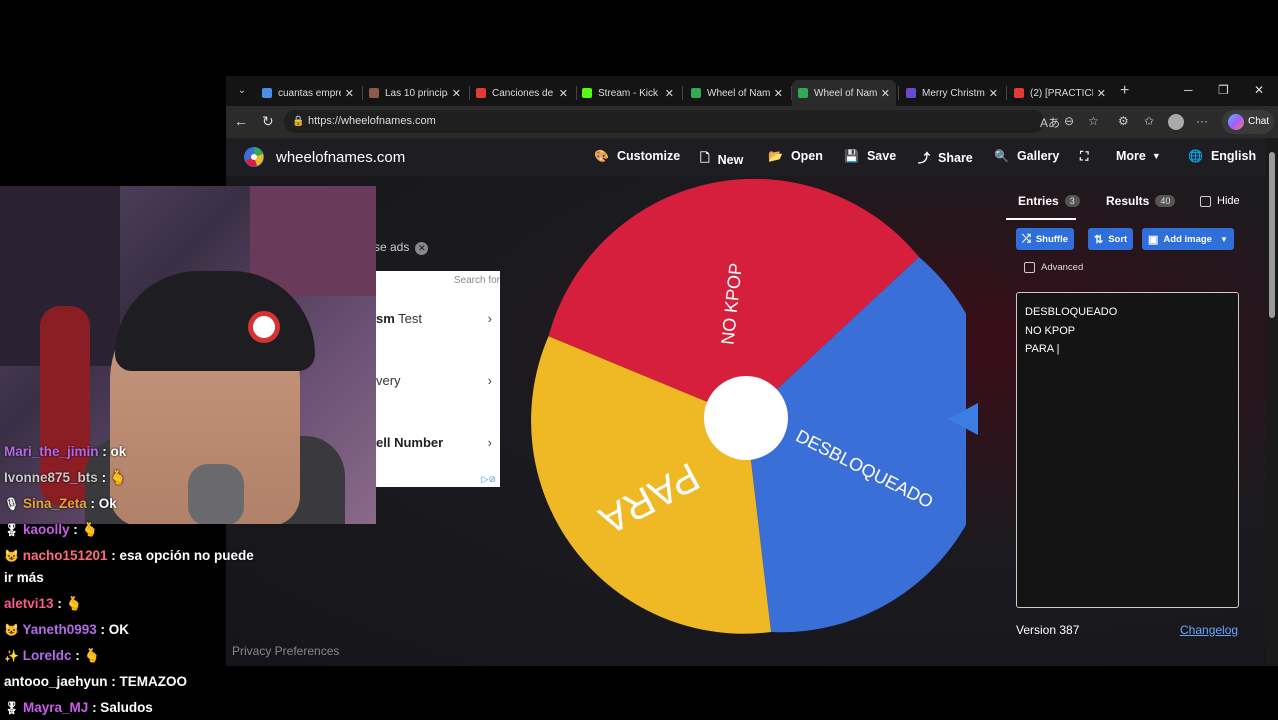  Describe the element at coordinates (434, 380) in the screenshot. I see `ad-row: very ›` at that location.